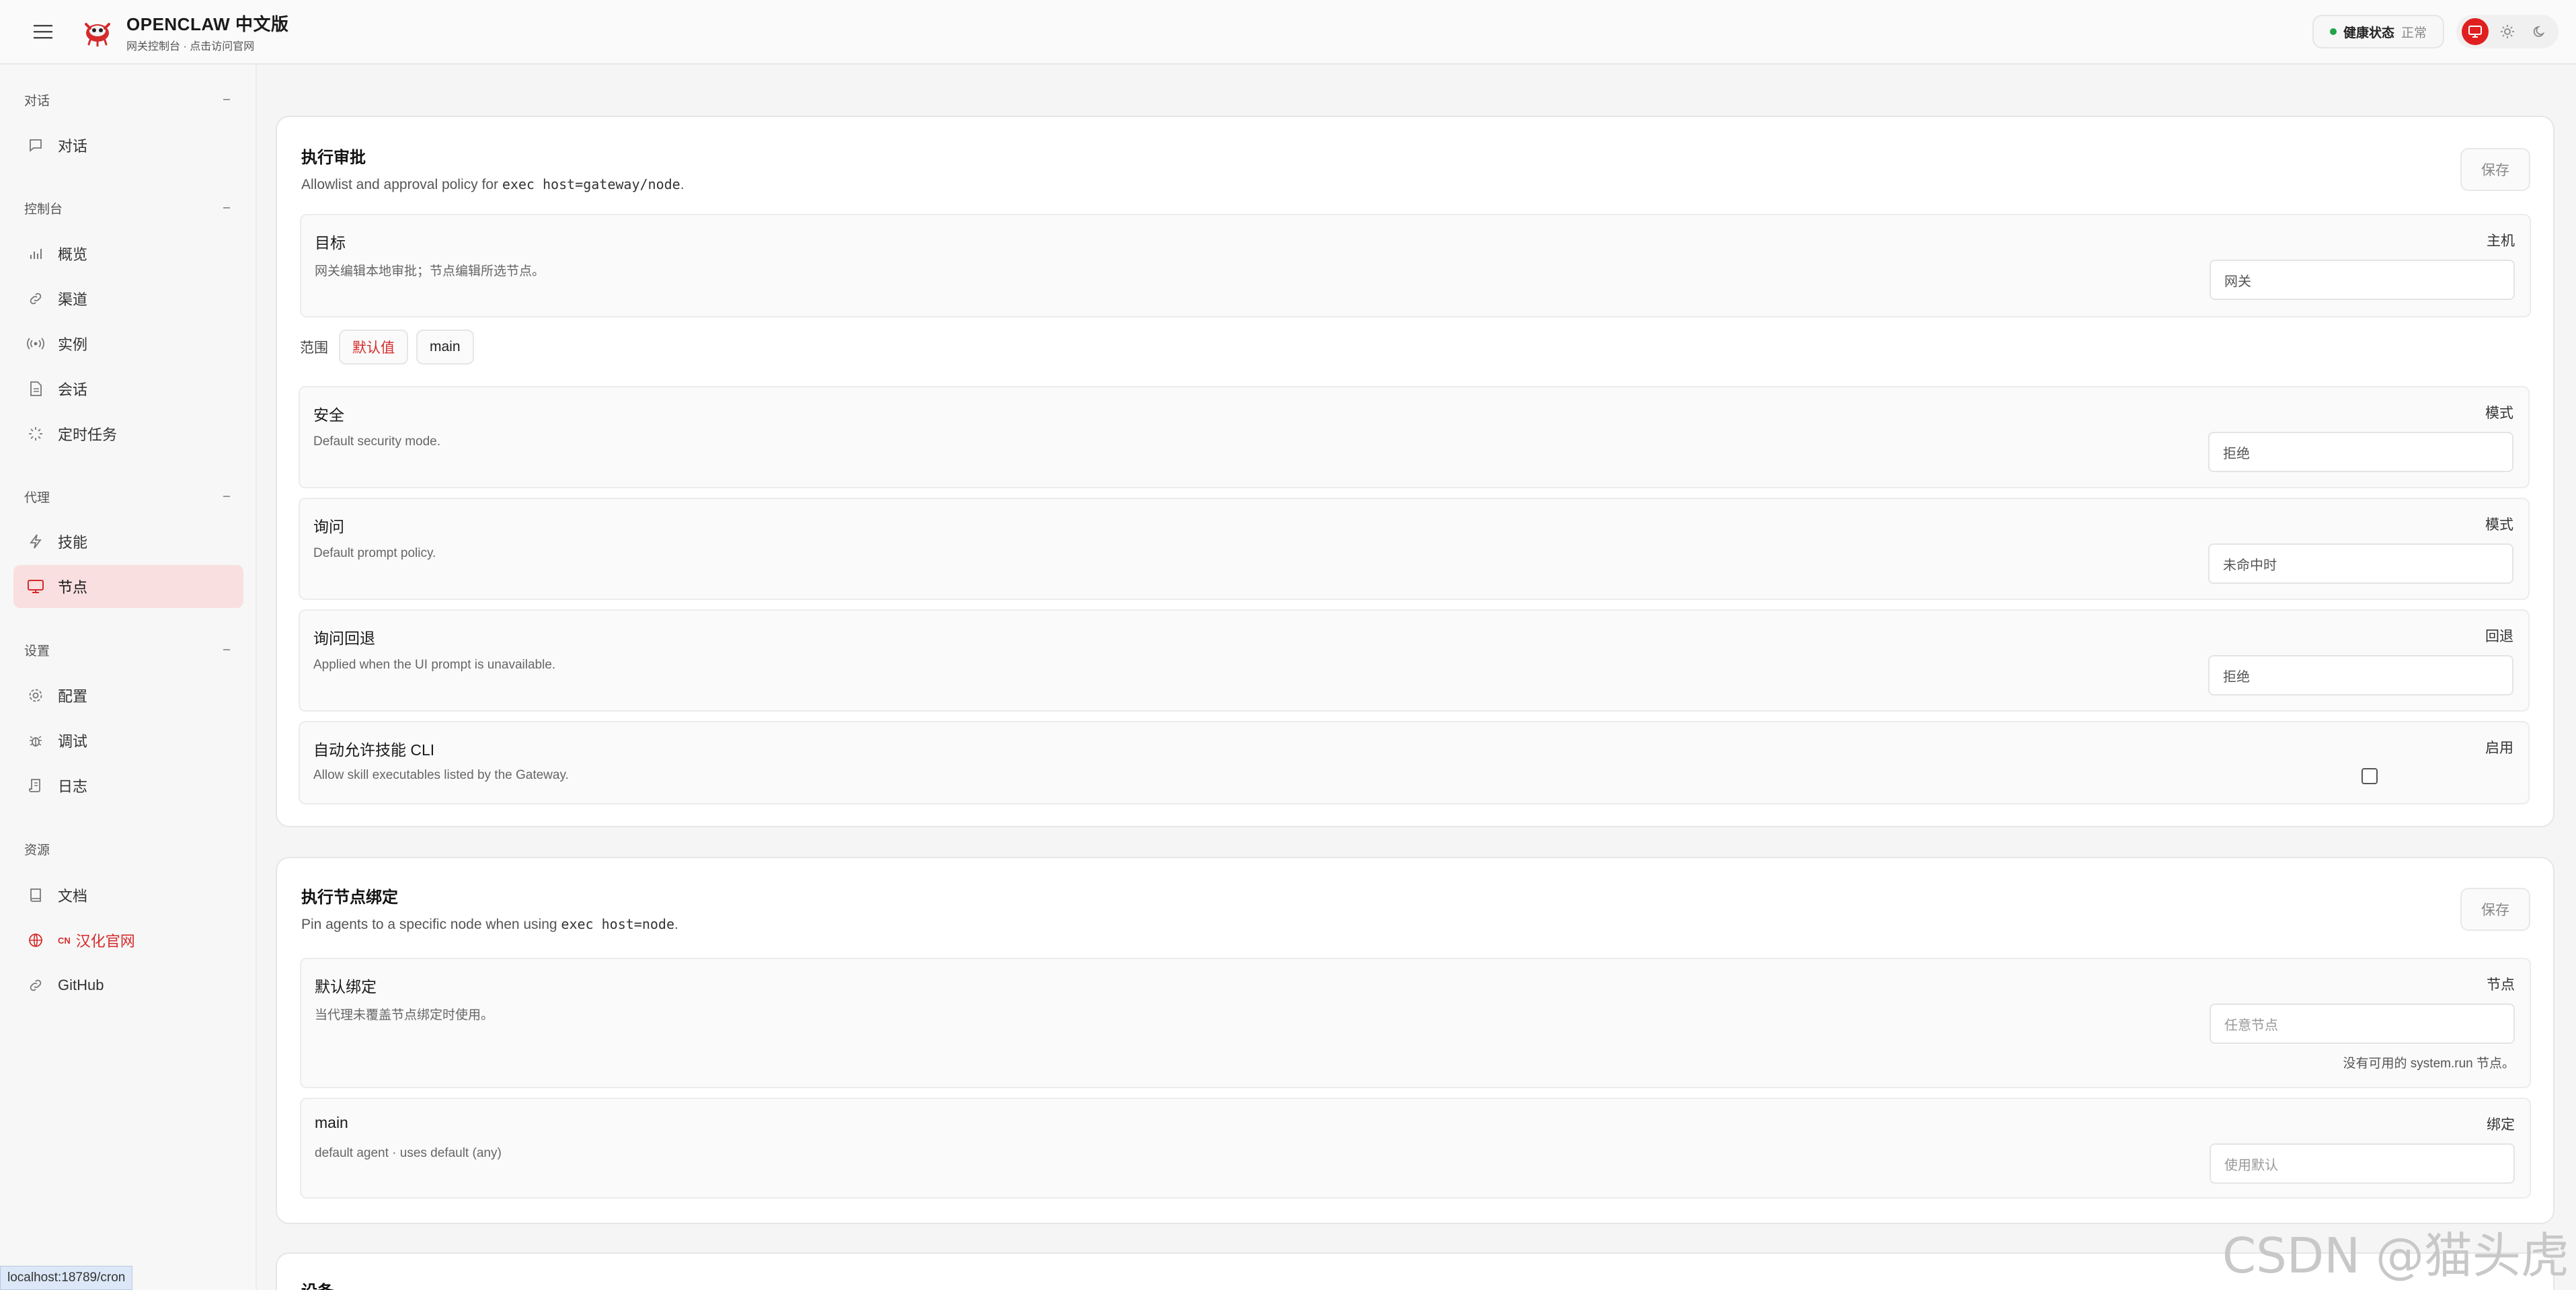 Image resolution: width=2576 pixels, height=1290 pixels. Describe the element at coordinates (35, 940) in the screenshot. I see `globe-icon` at that location.